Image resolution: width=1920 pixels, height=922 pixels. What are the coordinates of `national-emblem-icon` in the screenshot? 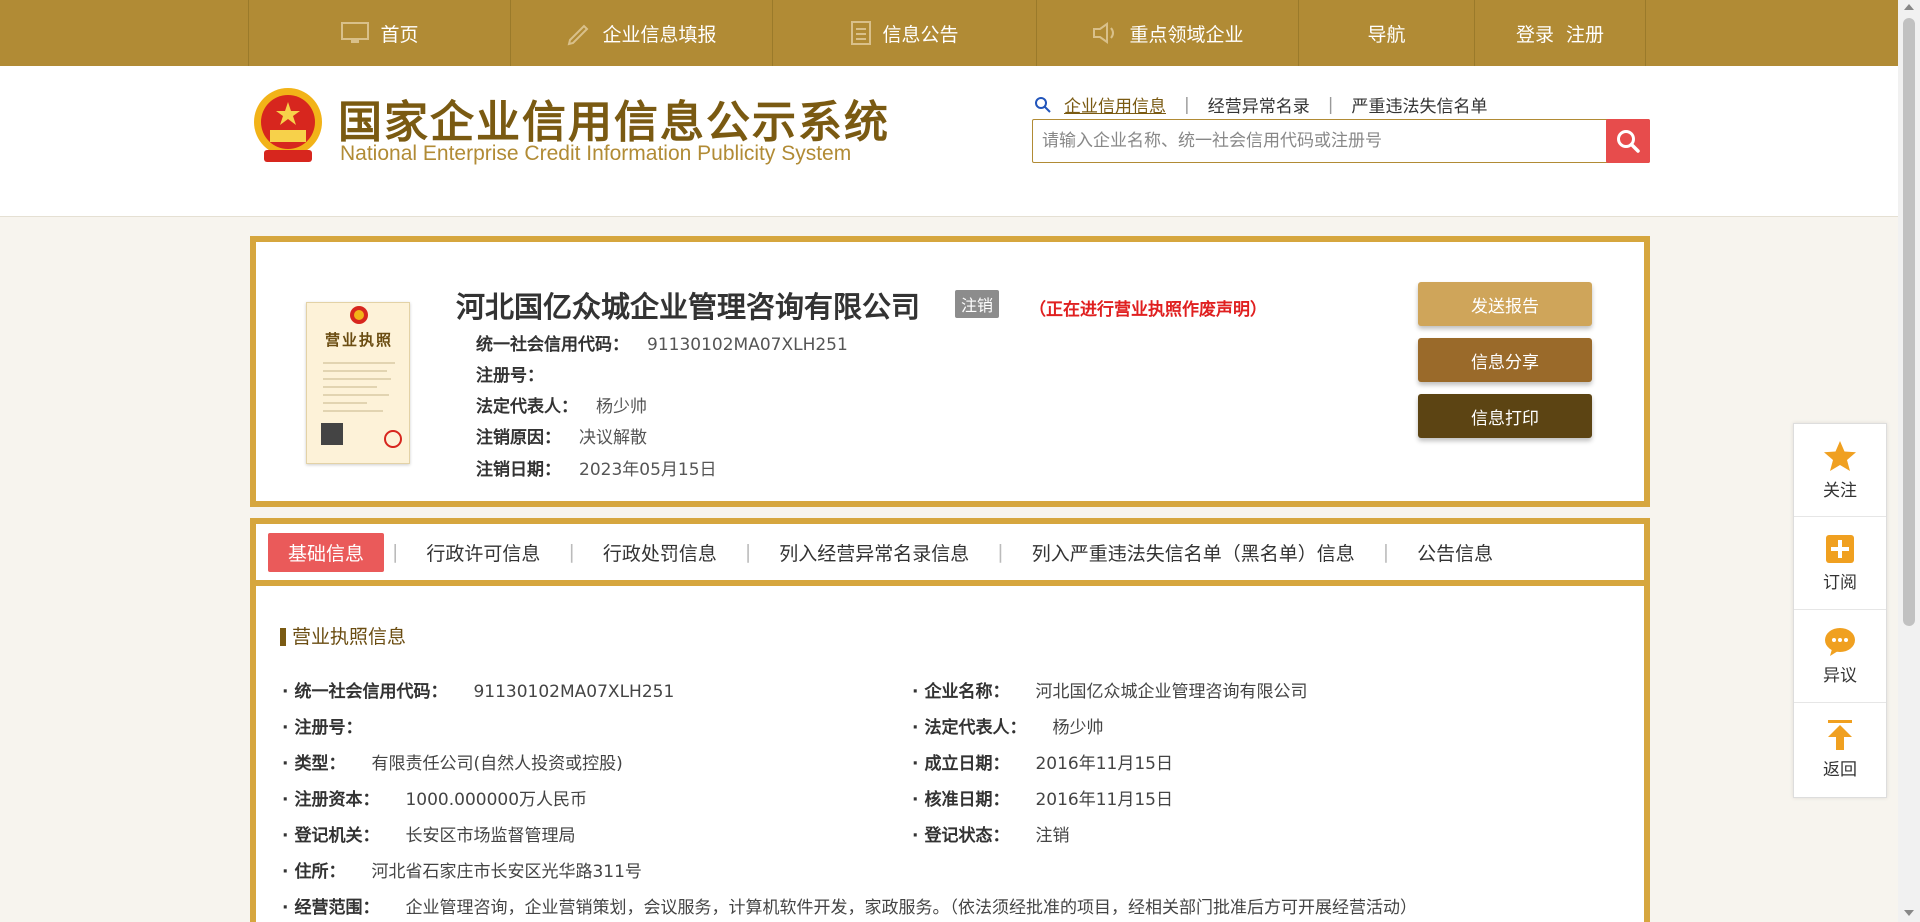 It's located at (288, 125).